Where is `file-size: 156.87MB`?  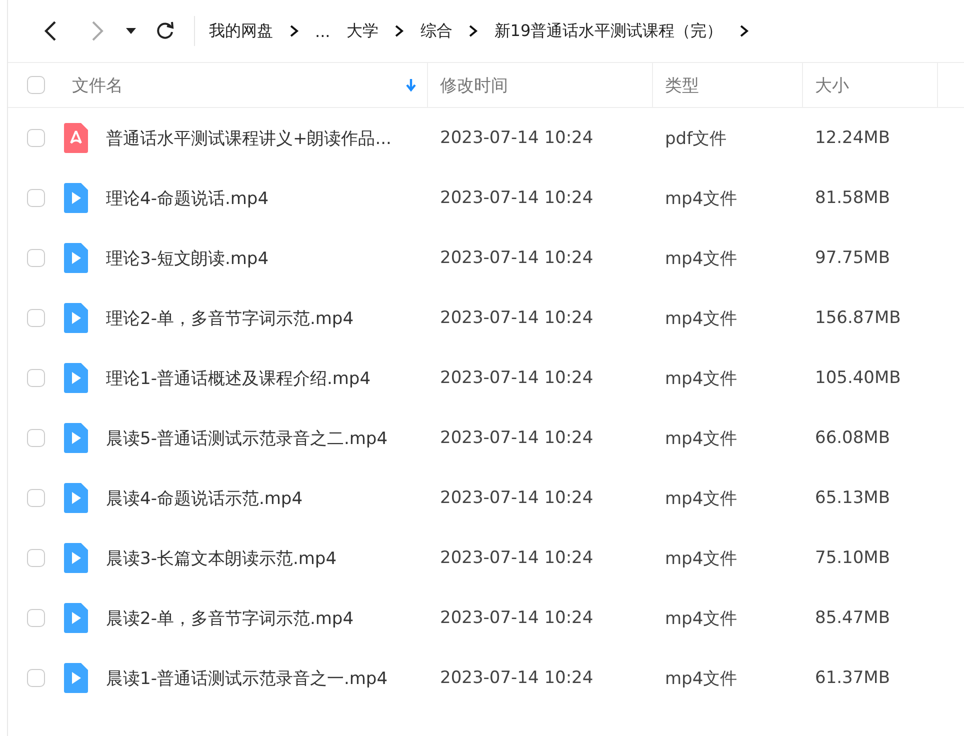 file-size: 156.87MB is located at coordinates (858, 318).